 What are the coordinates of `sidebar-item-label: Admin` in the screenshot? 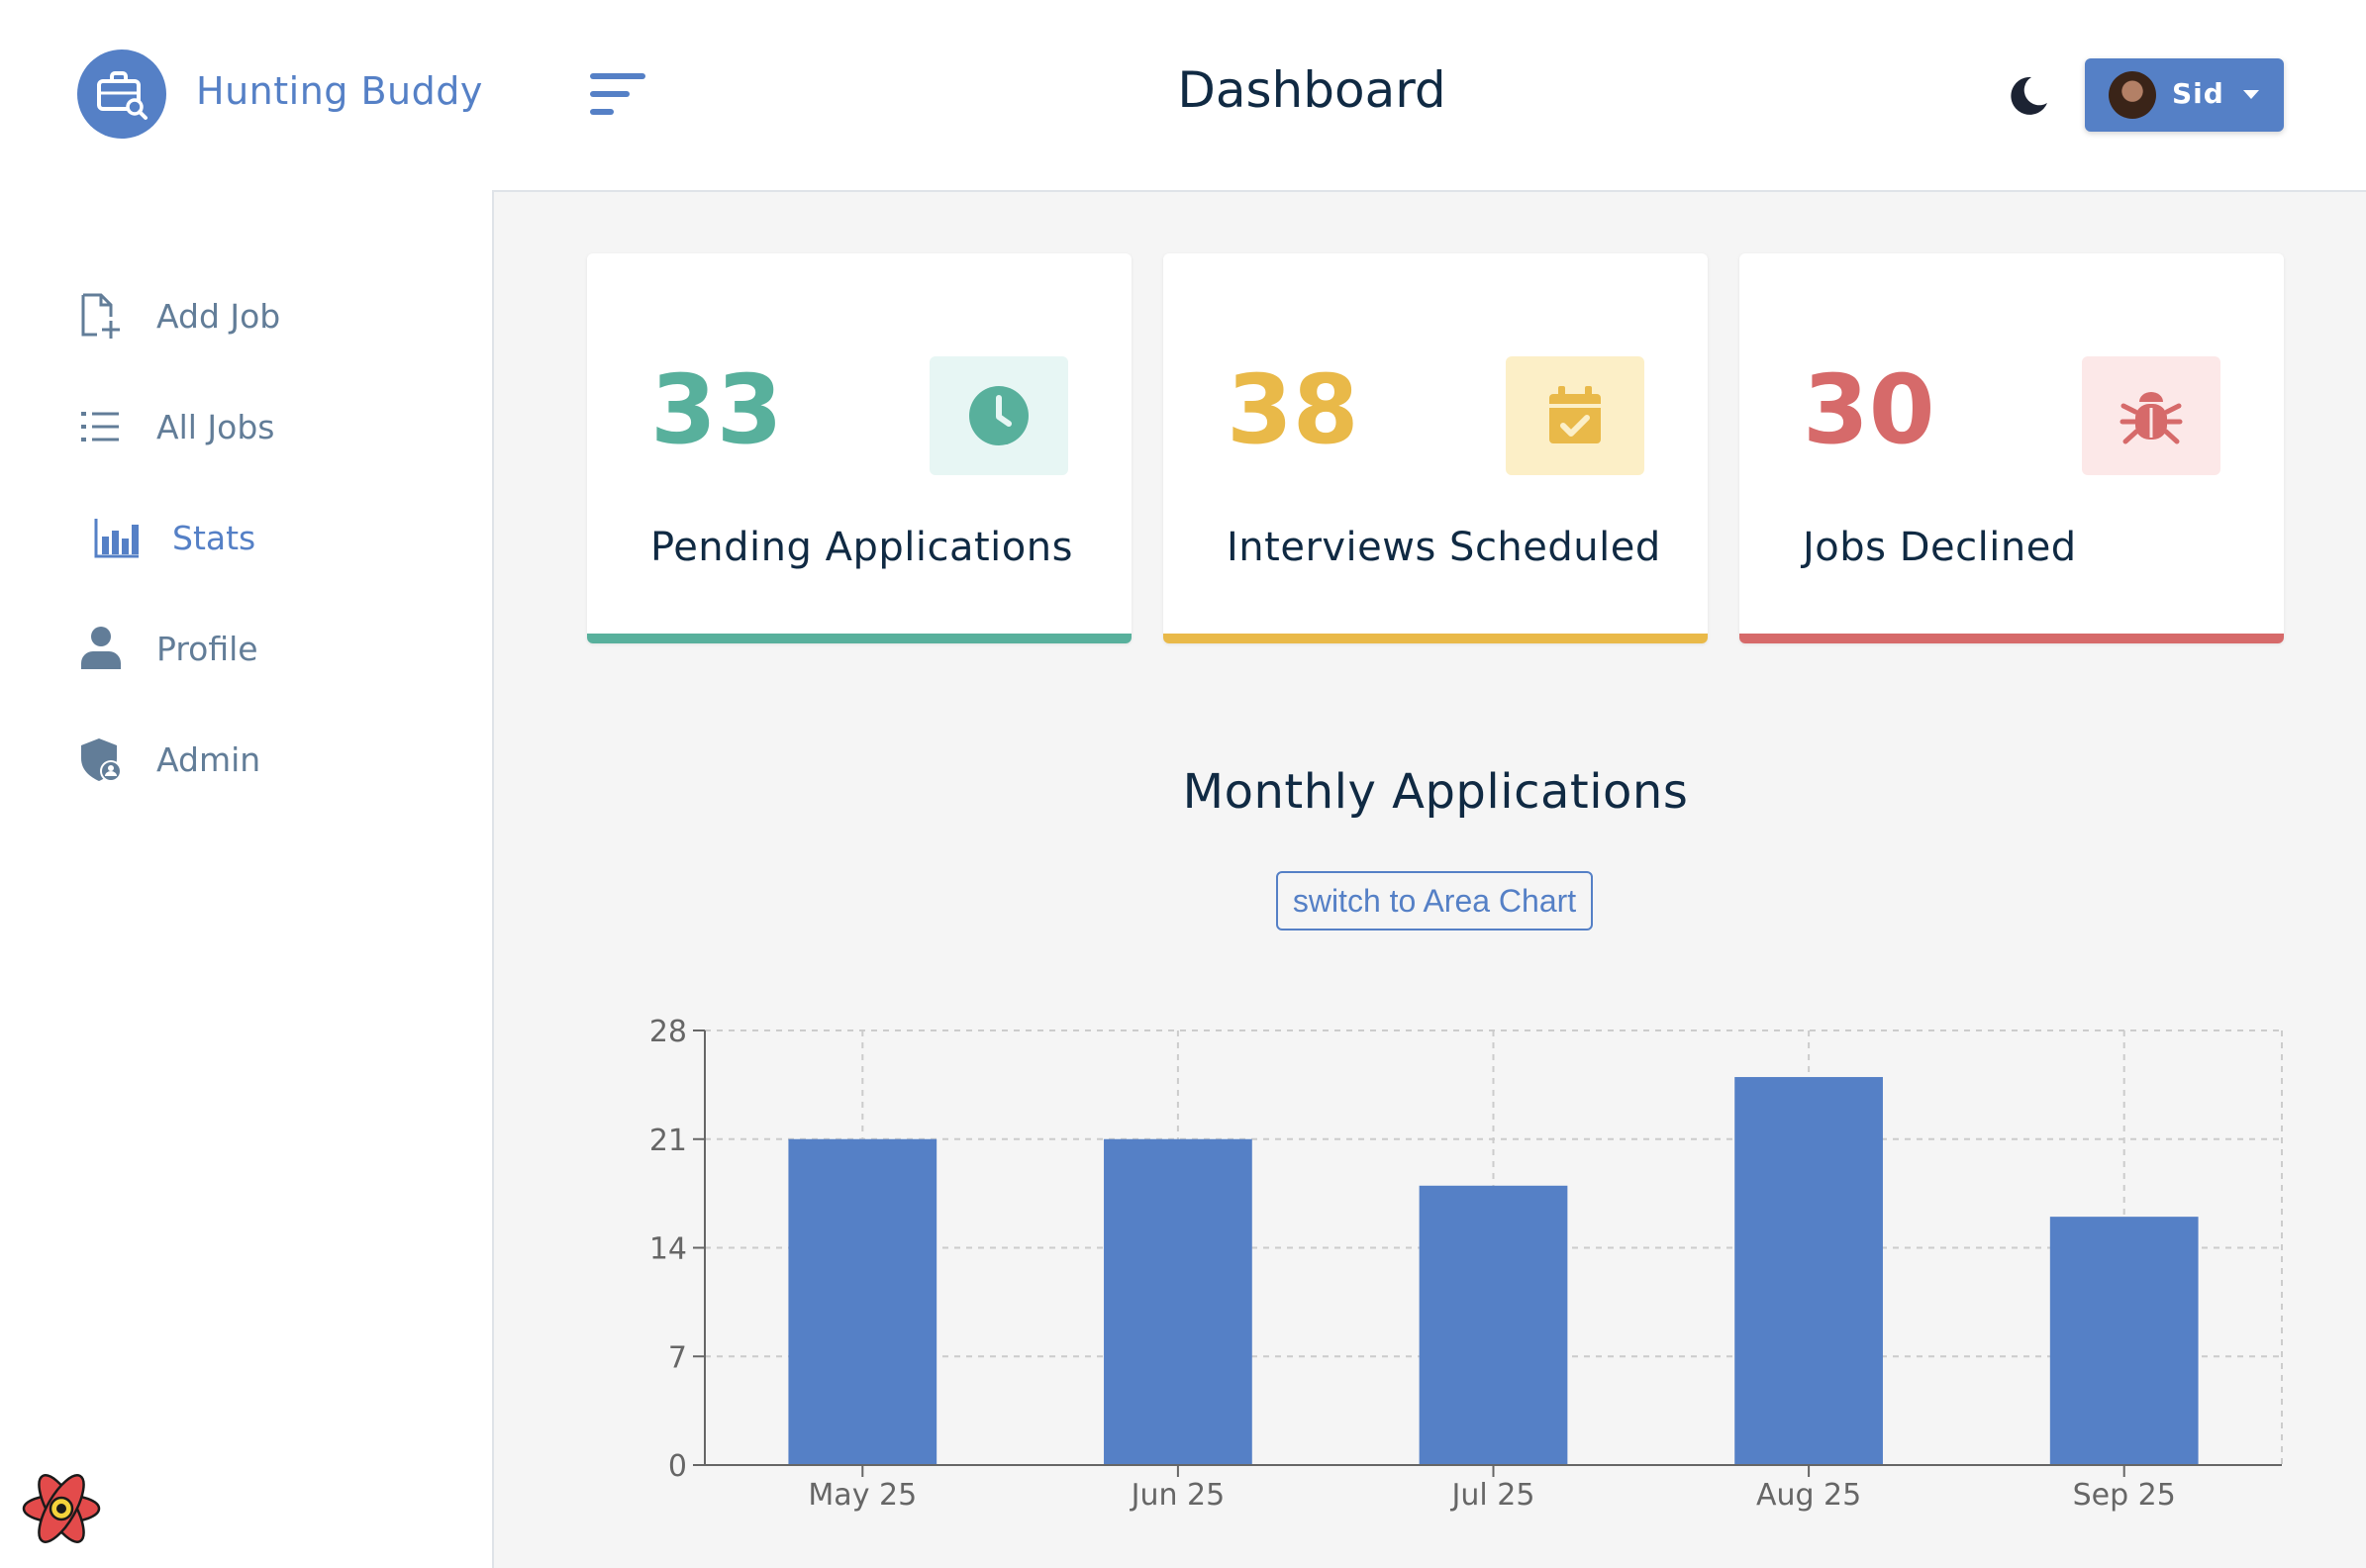 It's located at (208, 759).